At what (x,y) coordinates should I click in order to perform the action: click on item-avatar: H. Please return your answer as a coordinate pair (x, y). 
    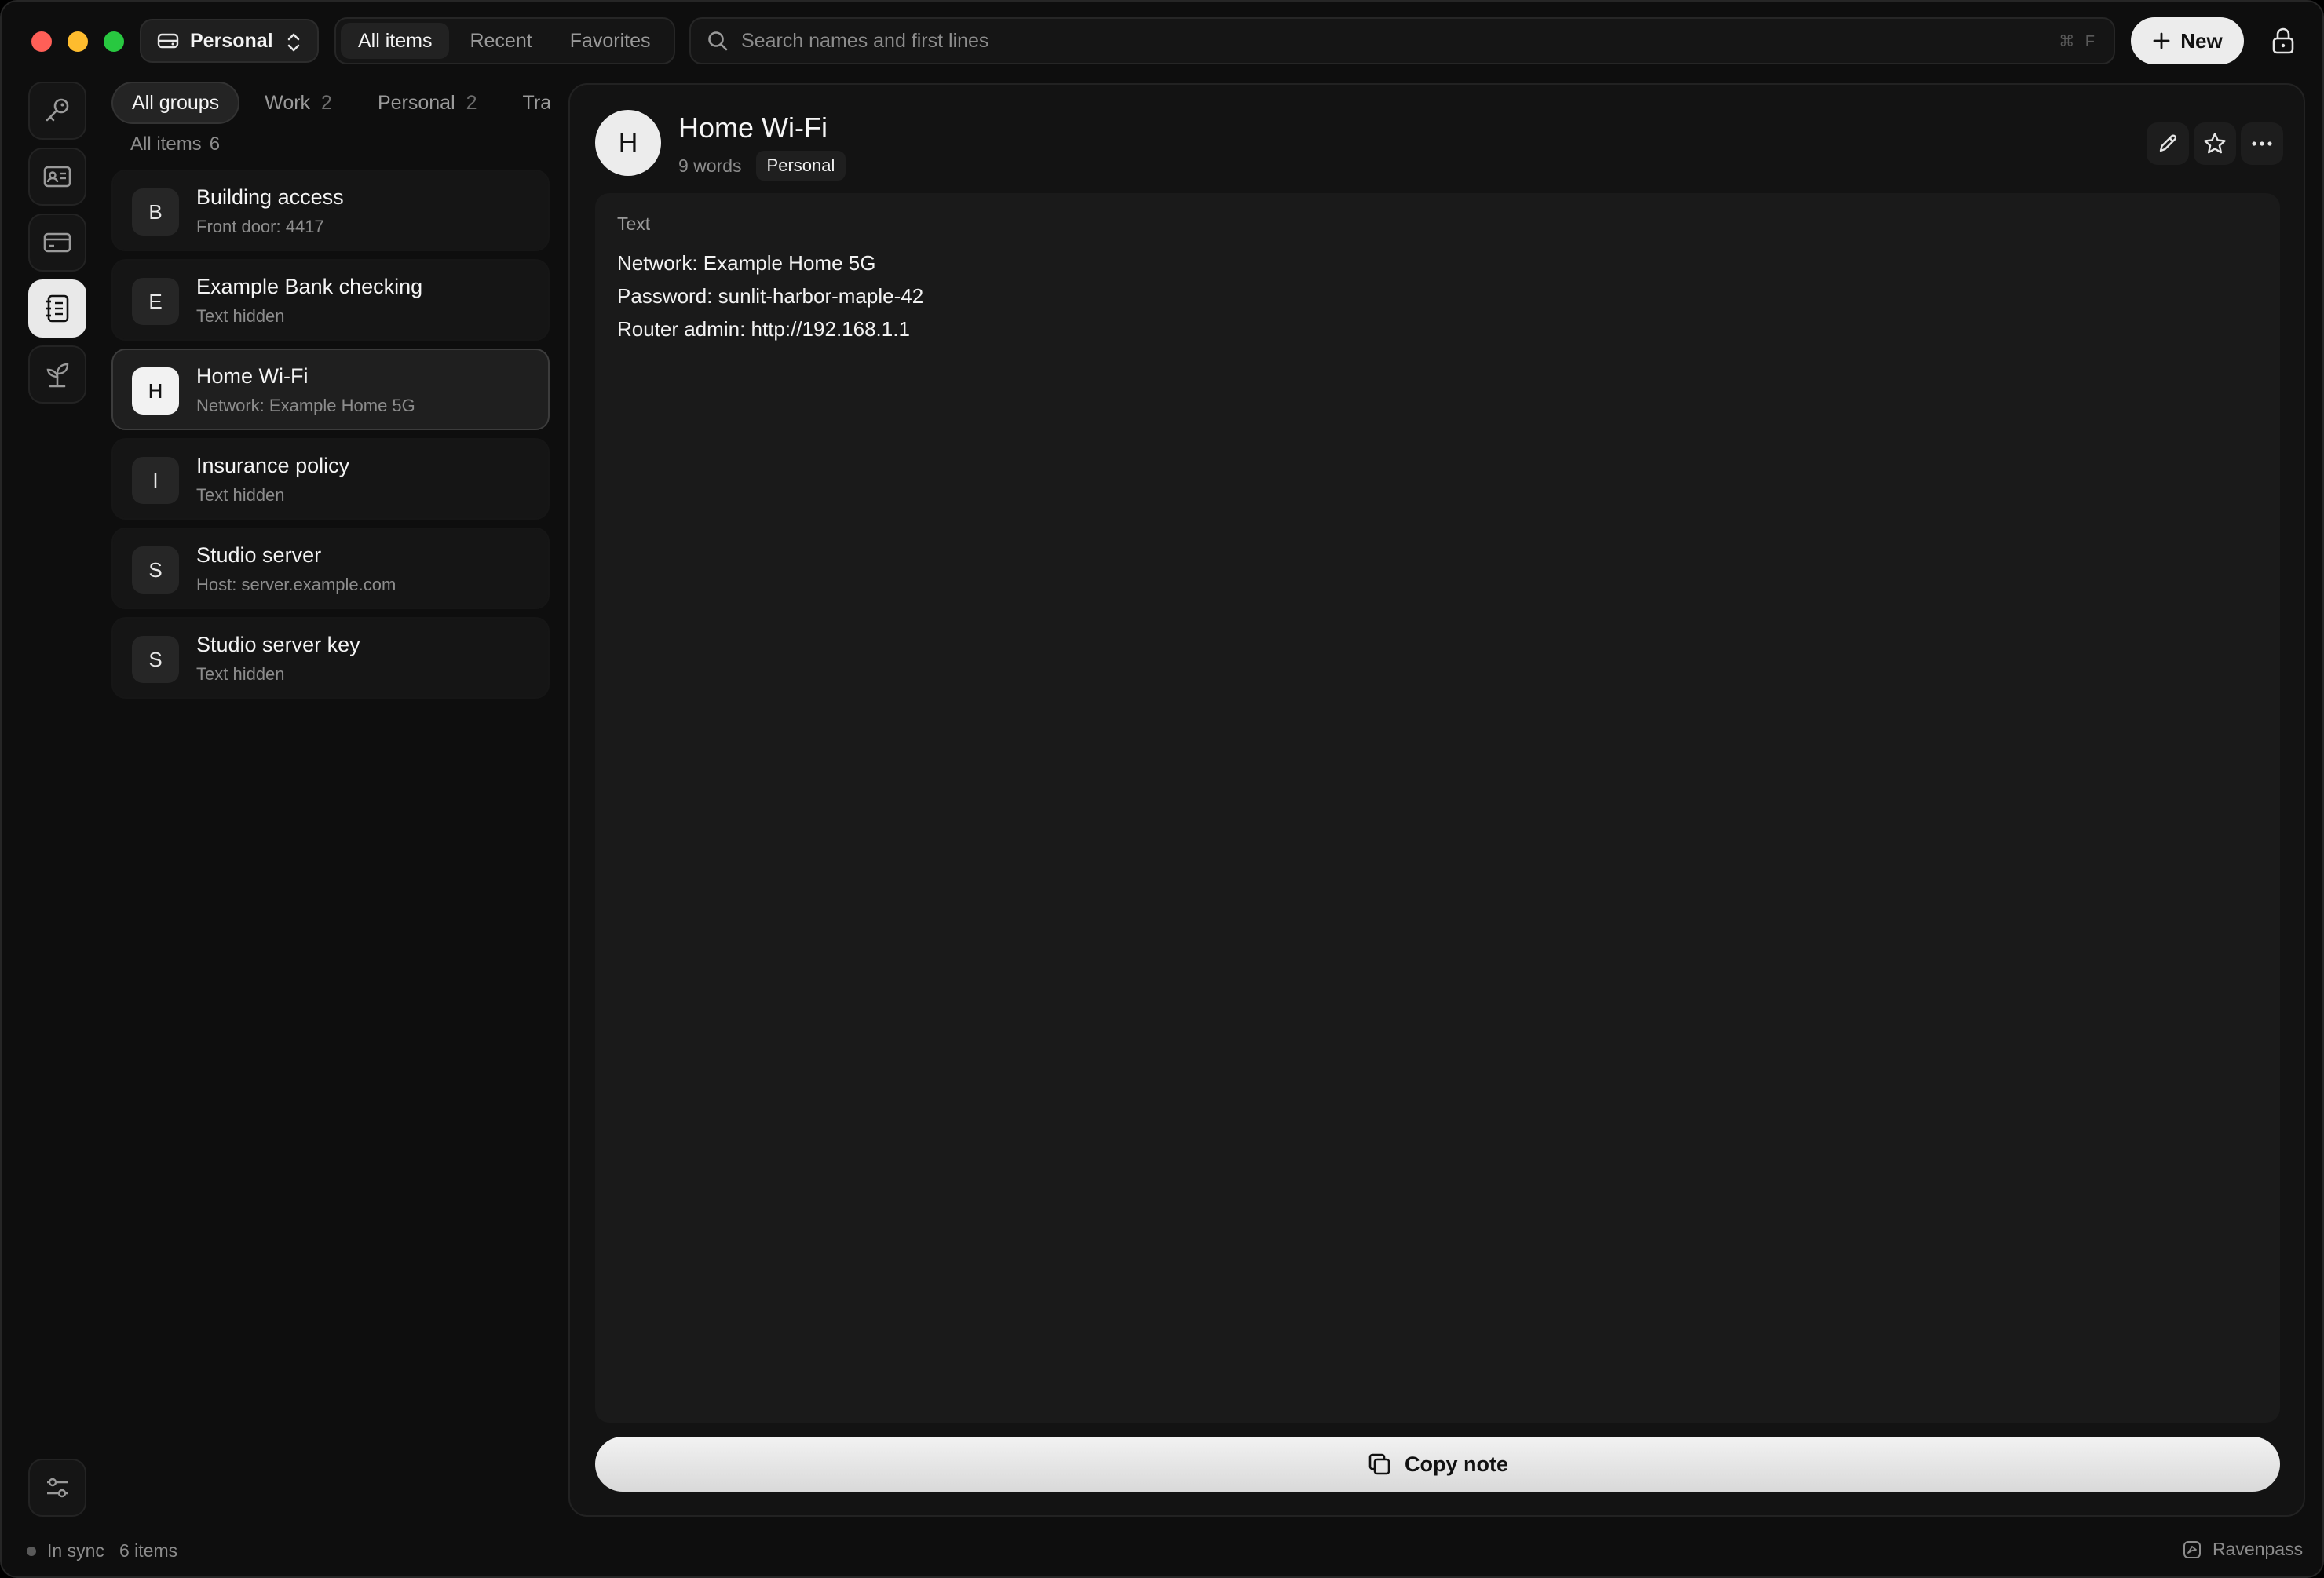
    Looking at the image, I should click on (155, 391).